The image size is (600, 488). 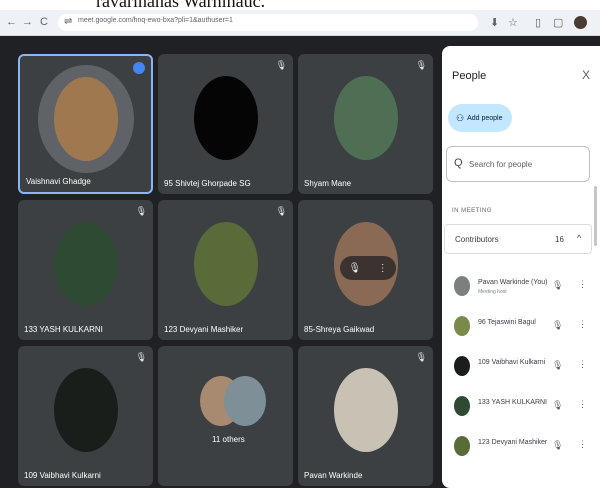 What do you see at coordinates (513, 22) in the screenshot?
I see `bookmark-star-icon: ☆` at bounding box center [513, 22].